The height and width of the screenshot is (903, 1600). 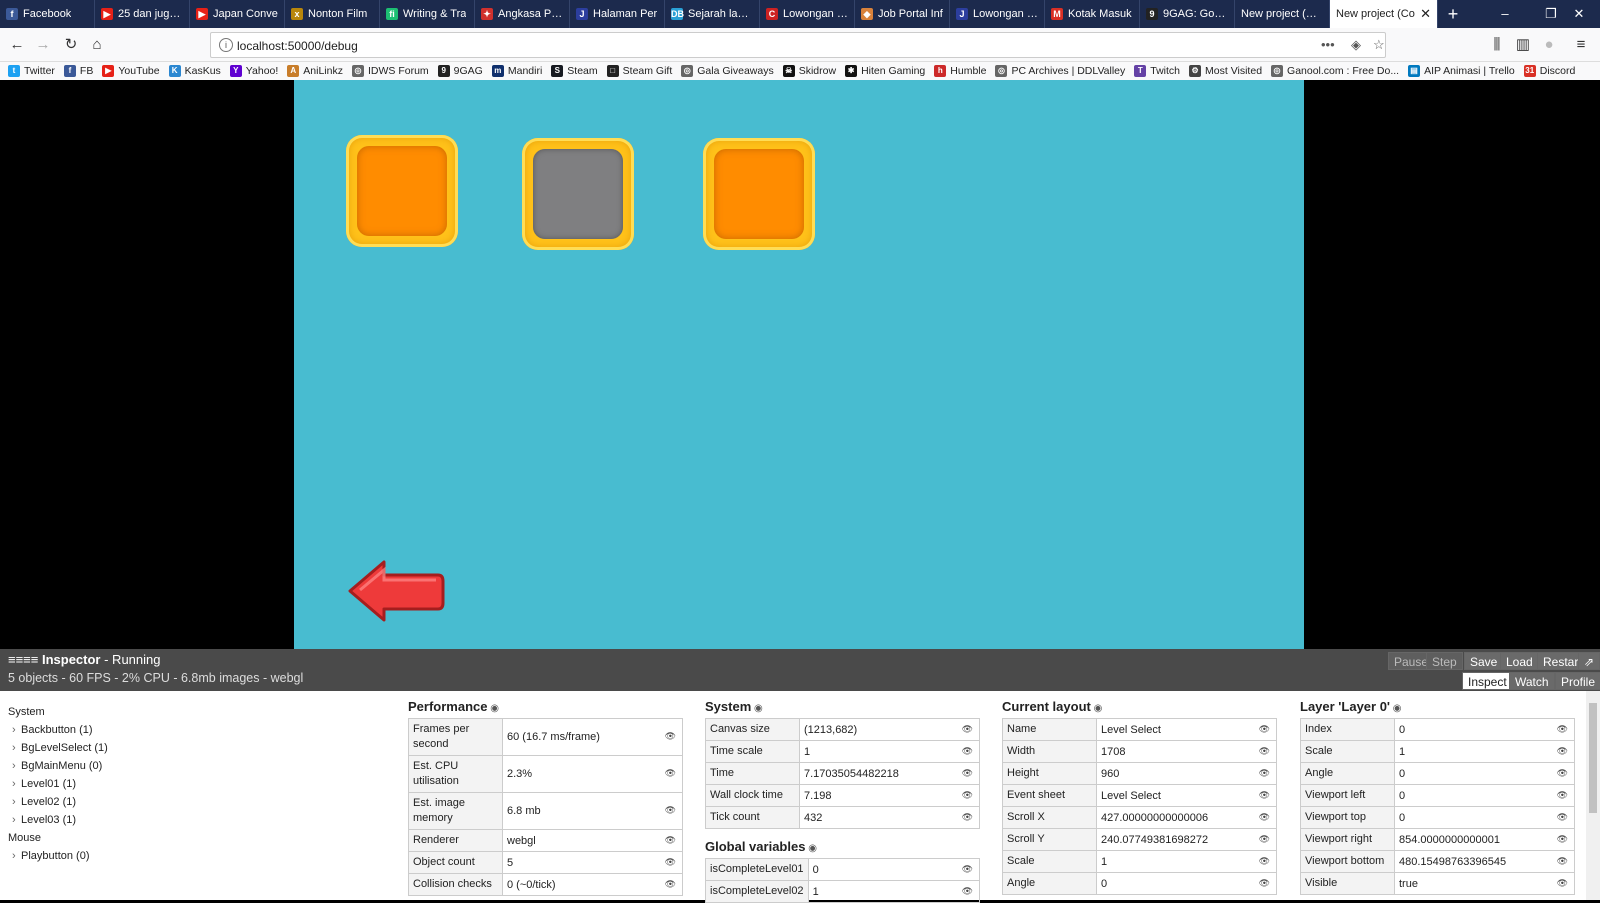 I want to click on property-value: true 👁, so click(x=1484, y=883).